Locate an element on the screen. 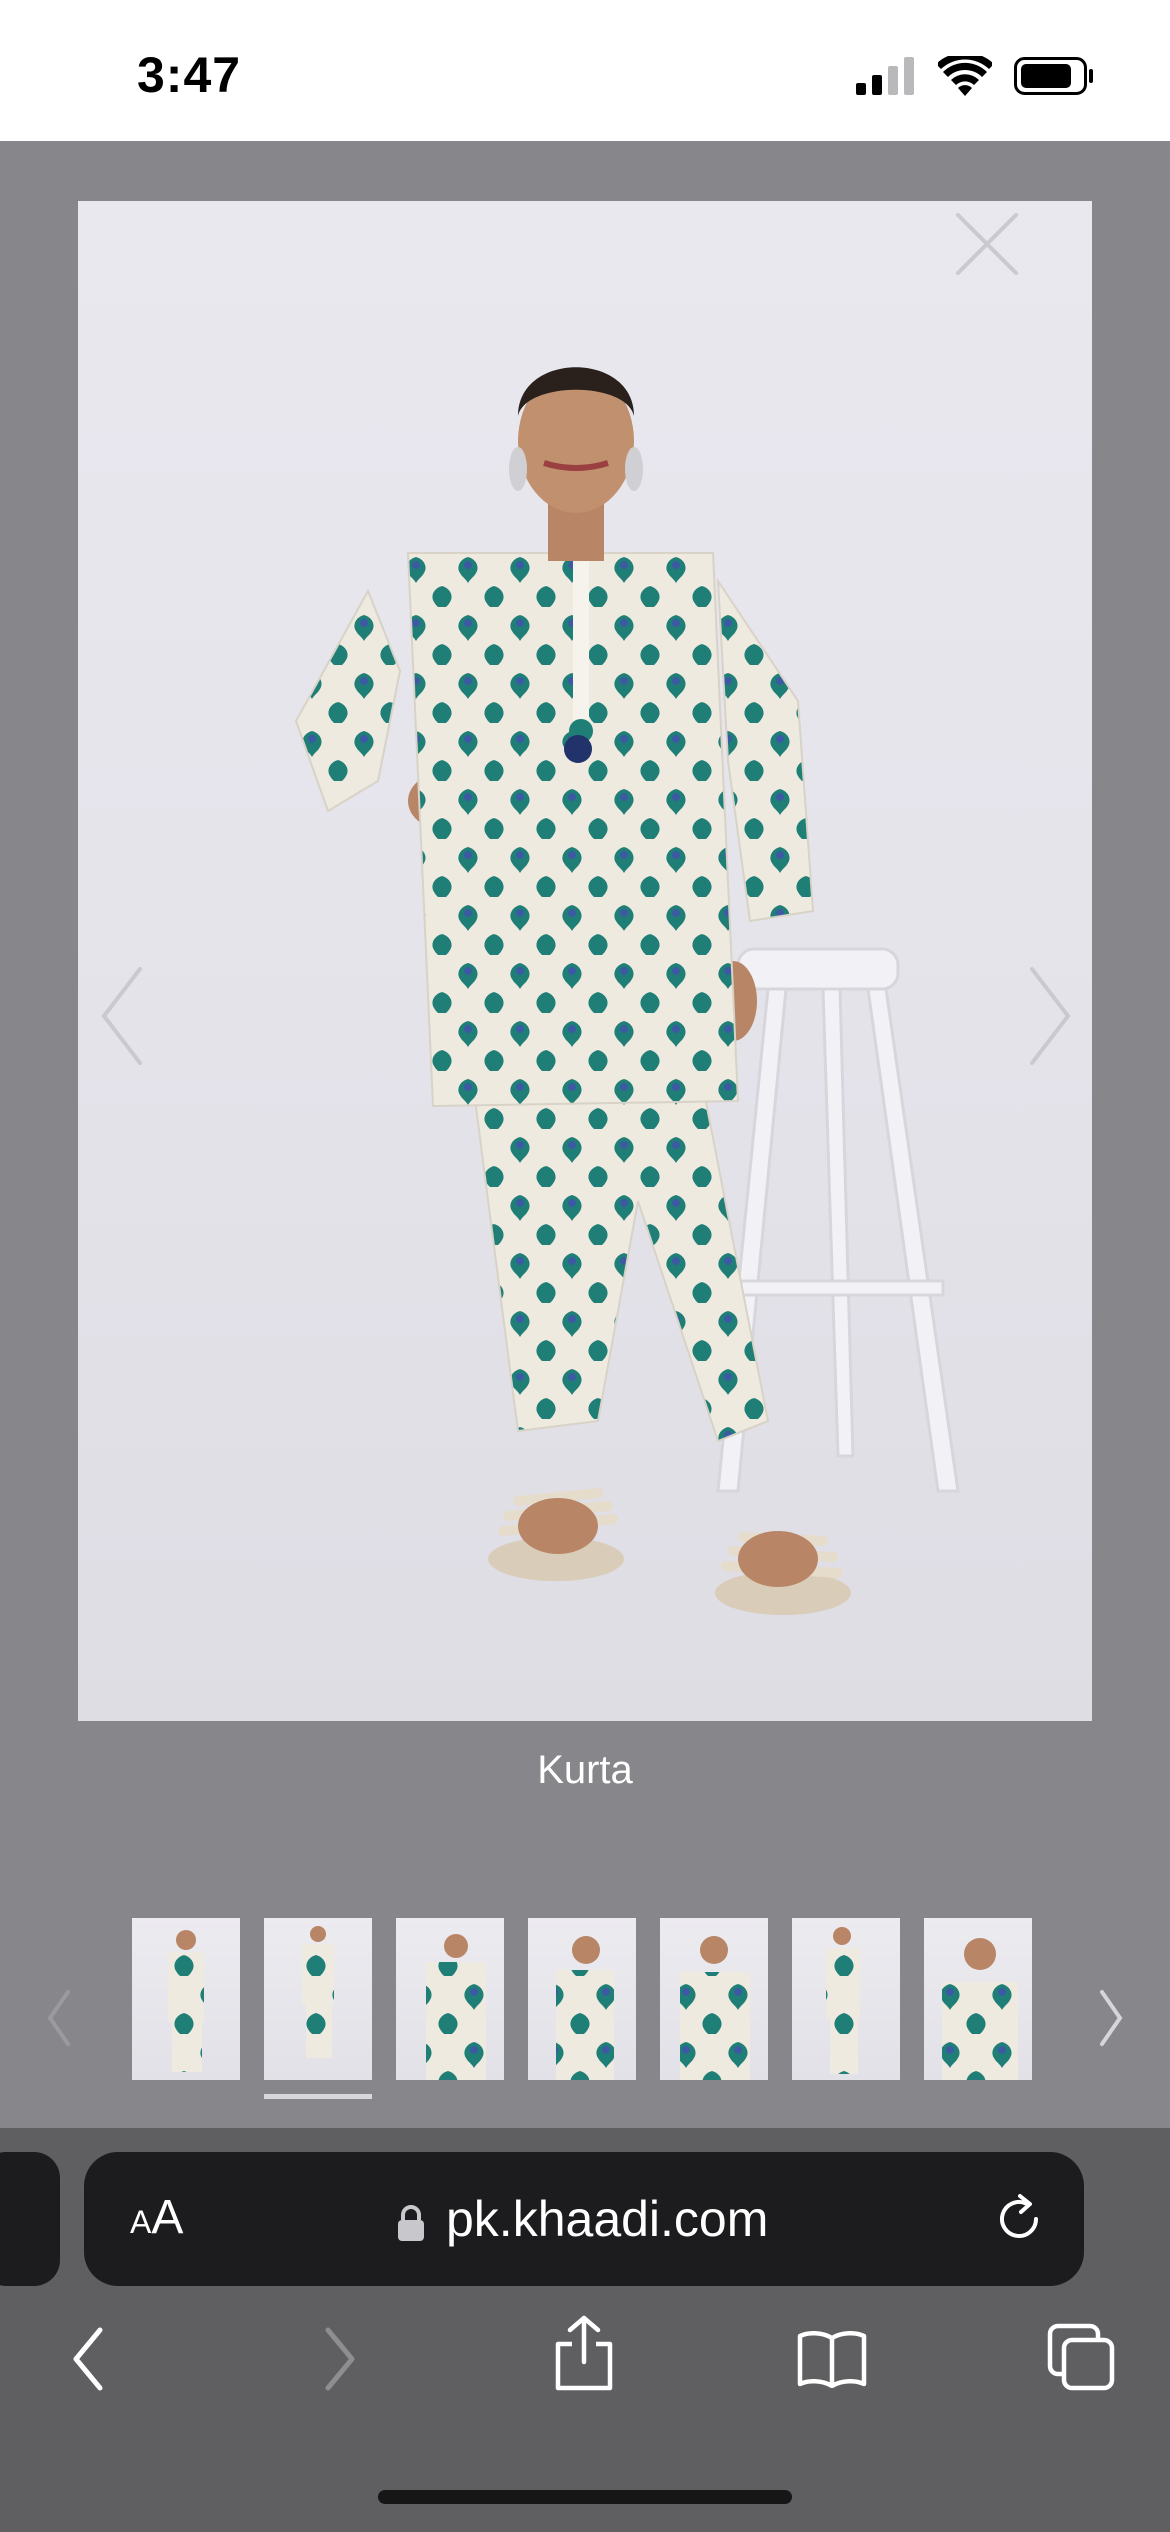  next-image-icon is located at coordinates (1048, 1016).